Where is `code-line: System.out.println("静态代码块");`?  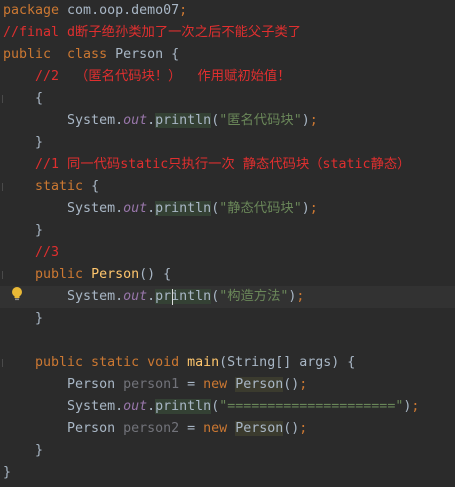 code-line: System.out.println("静态代码块"); is located at coordinates (227, 209).